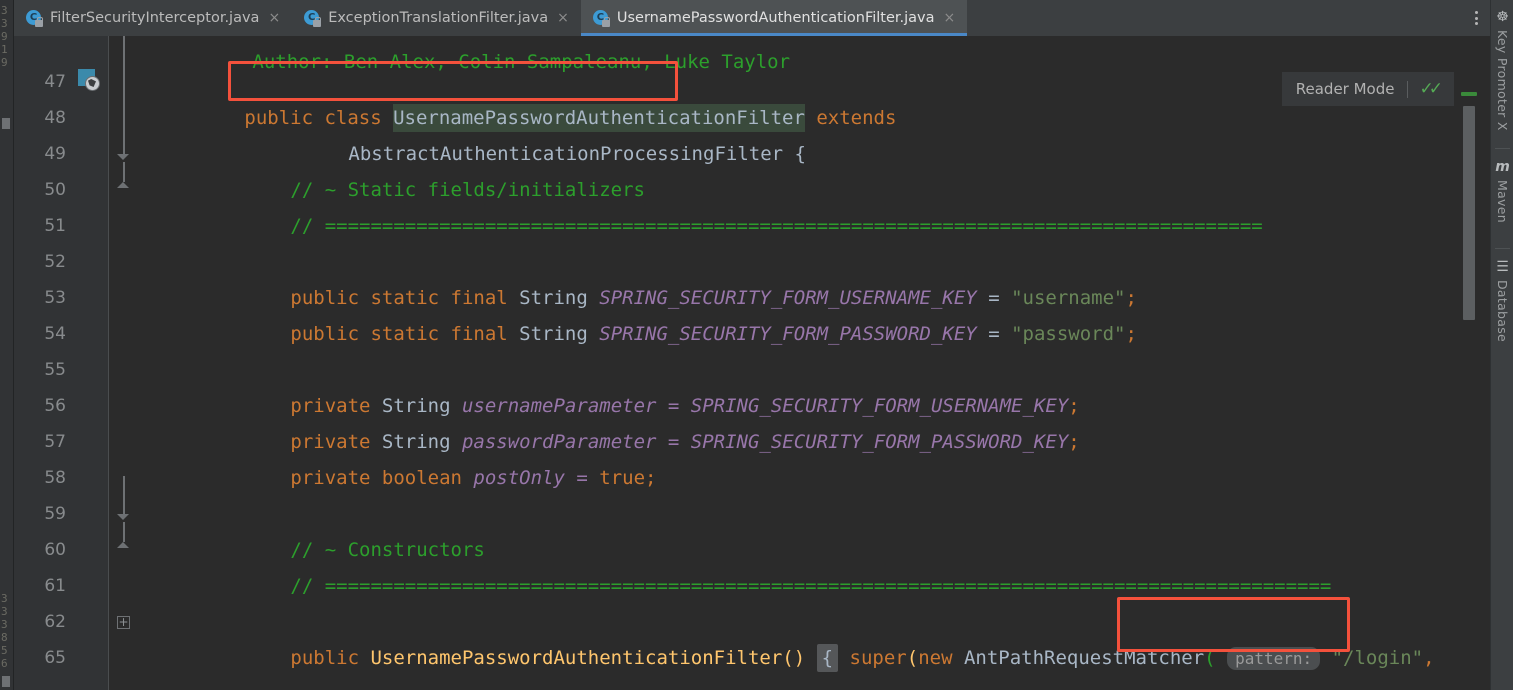  I want to click on code-line-49: // ~ Static fields/initializers, so click(410, 168).